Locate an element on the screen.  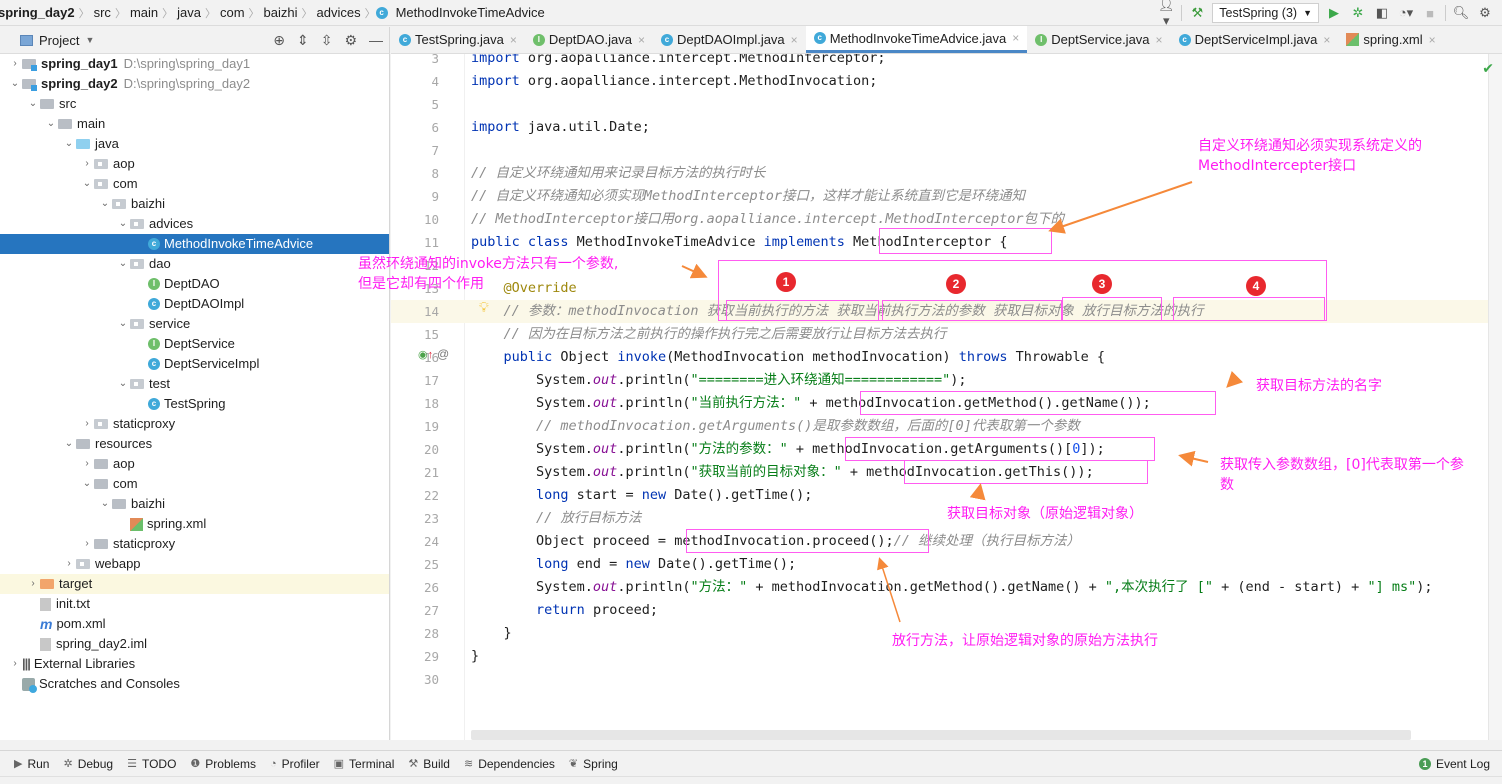
coverage-icon: ◧ is located at coordinates (1382, 13).